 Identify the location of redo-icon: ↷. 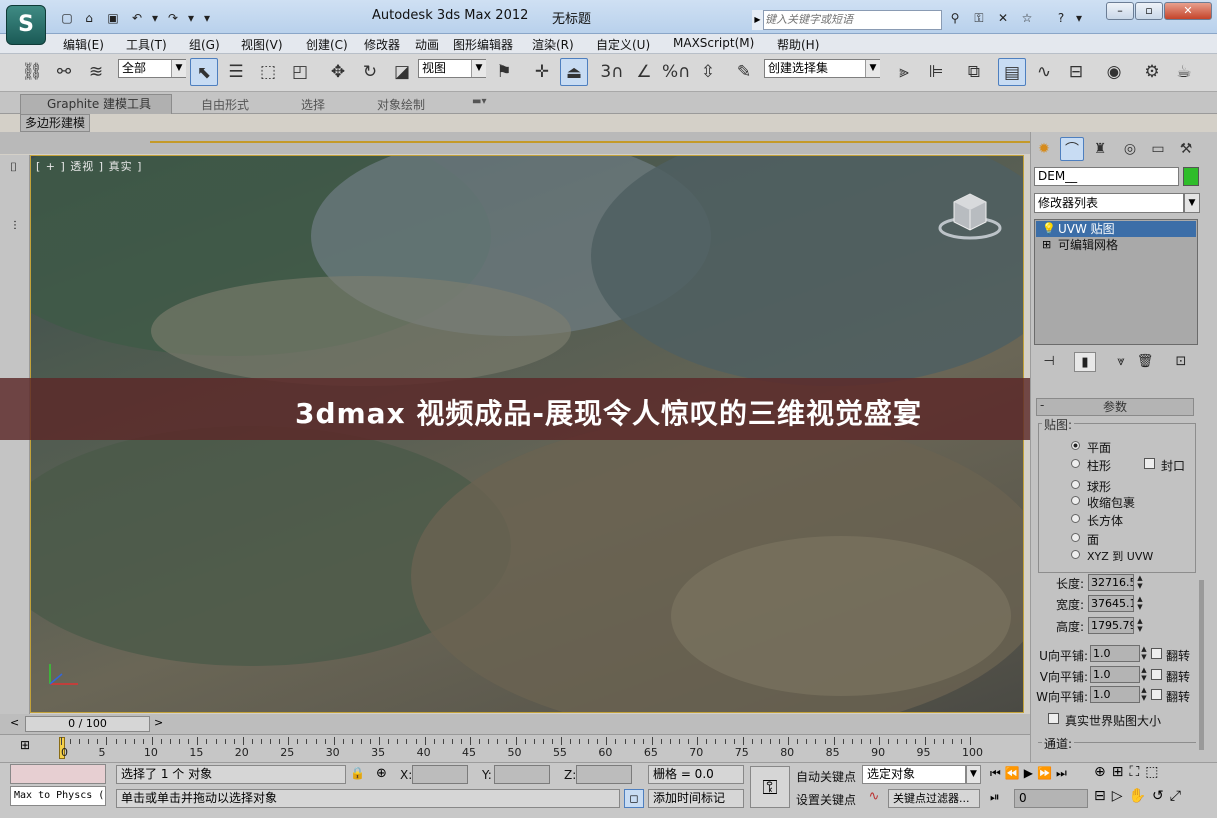
(173, 18).